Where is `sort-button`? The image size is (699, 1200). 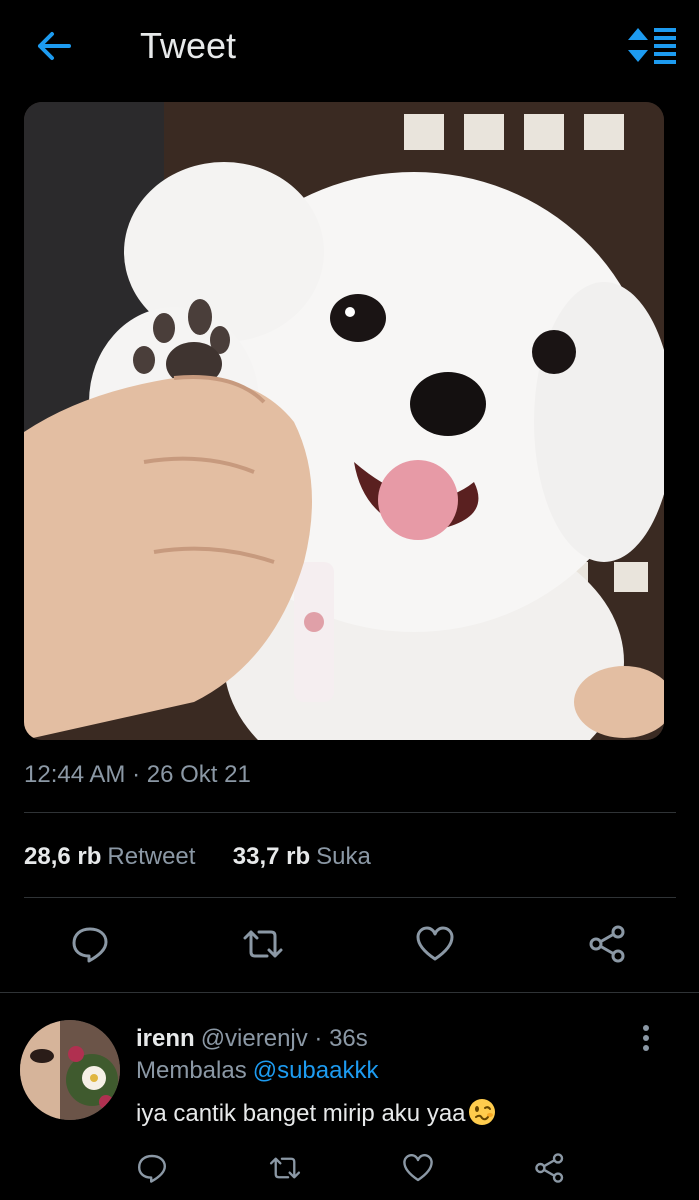
sort-button is located at coordinates (652, 45).